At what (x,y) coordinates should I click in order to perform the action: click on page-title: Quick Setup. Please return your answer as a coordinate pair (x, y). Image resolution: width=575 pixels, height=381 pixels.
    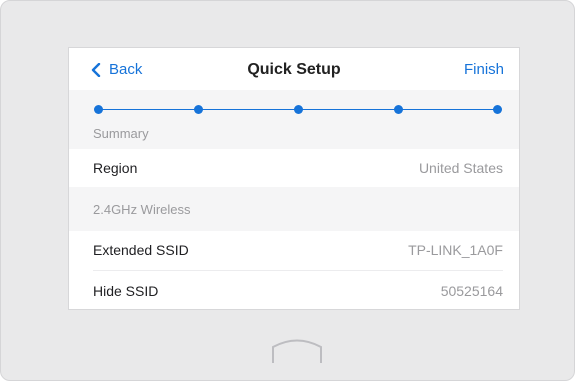
    Looking at the image, I should click on (294, 69).